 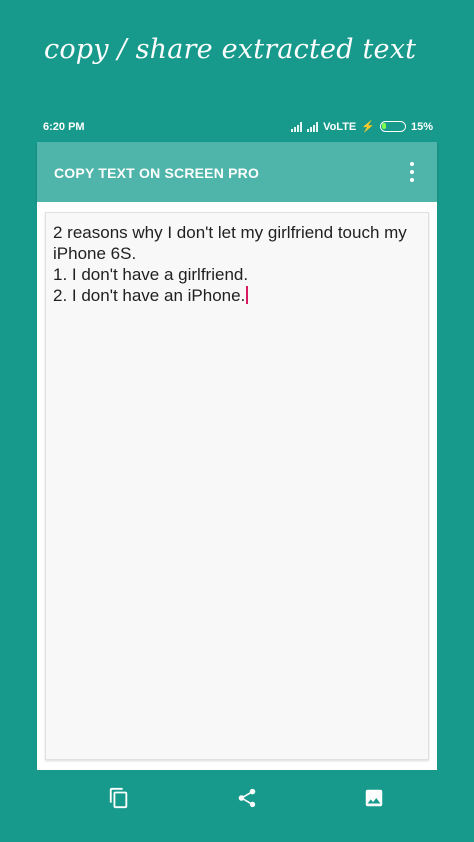 I want to click on more-vert-icon, so click(x=412, y=172).